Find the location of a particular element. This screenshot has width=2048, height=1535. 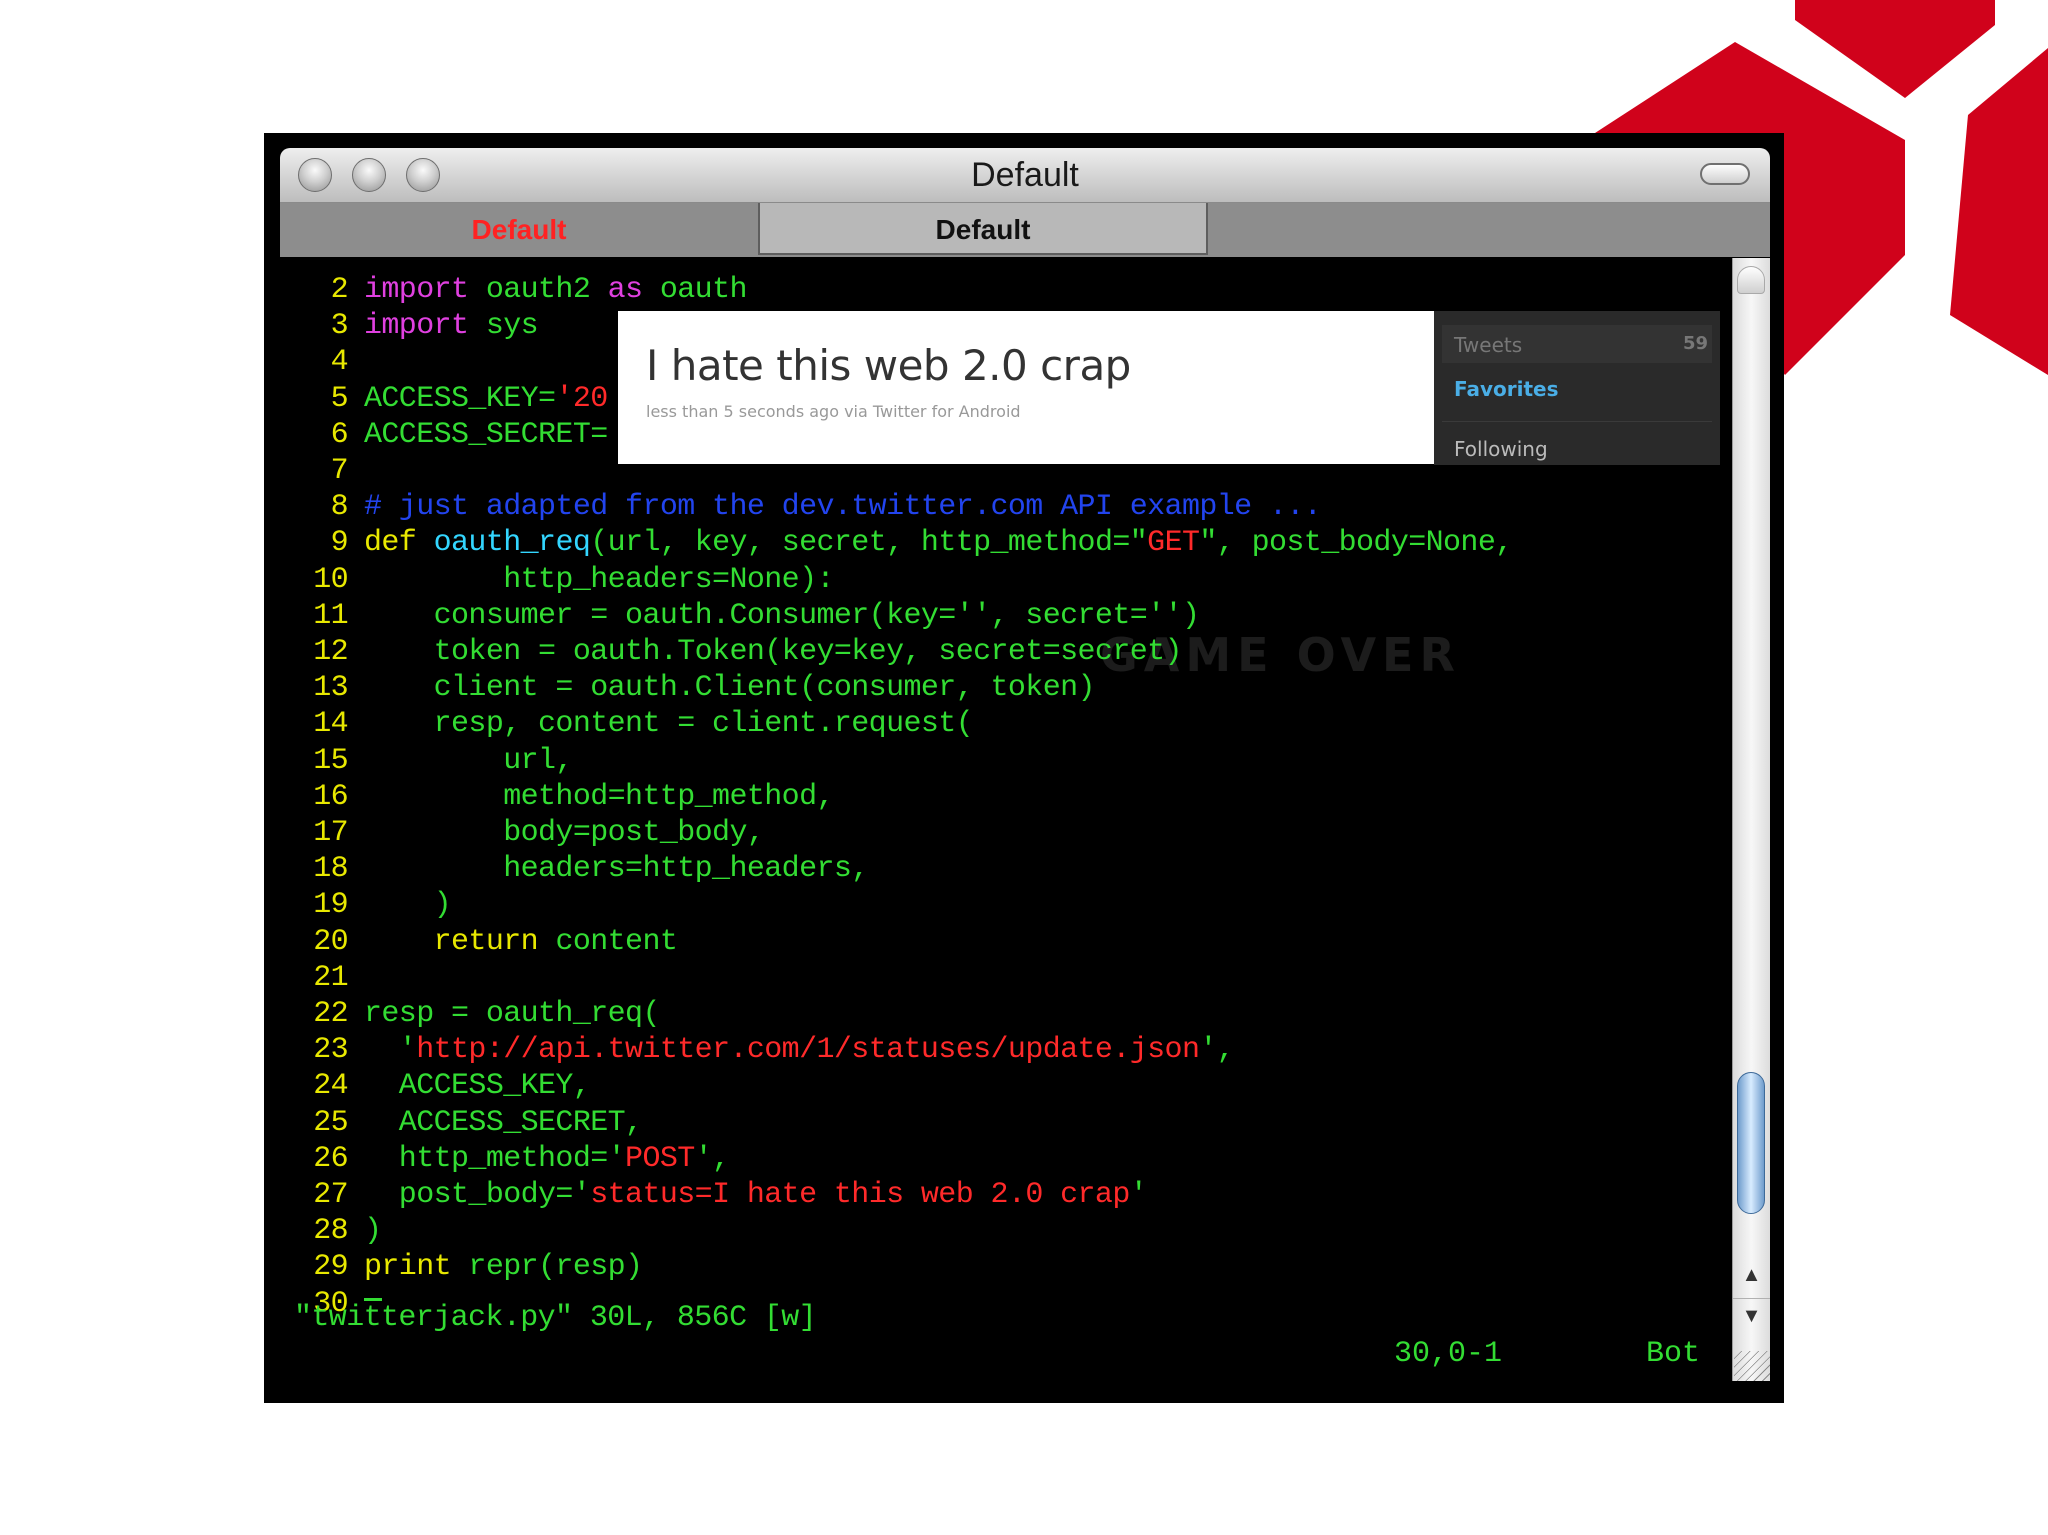

sidebar-item-favorites: Favorites is located at coordinates (1506, 389).